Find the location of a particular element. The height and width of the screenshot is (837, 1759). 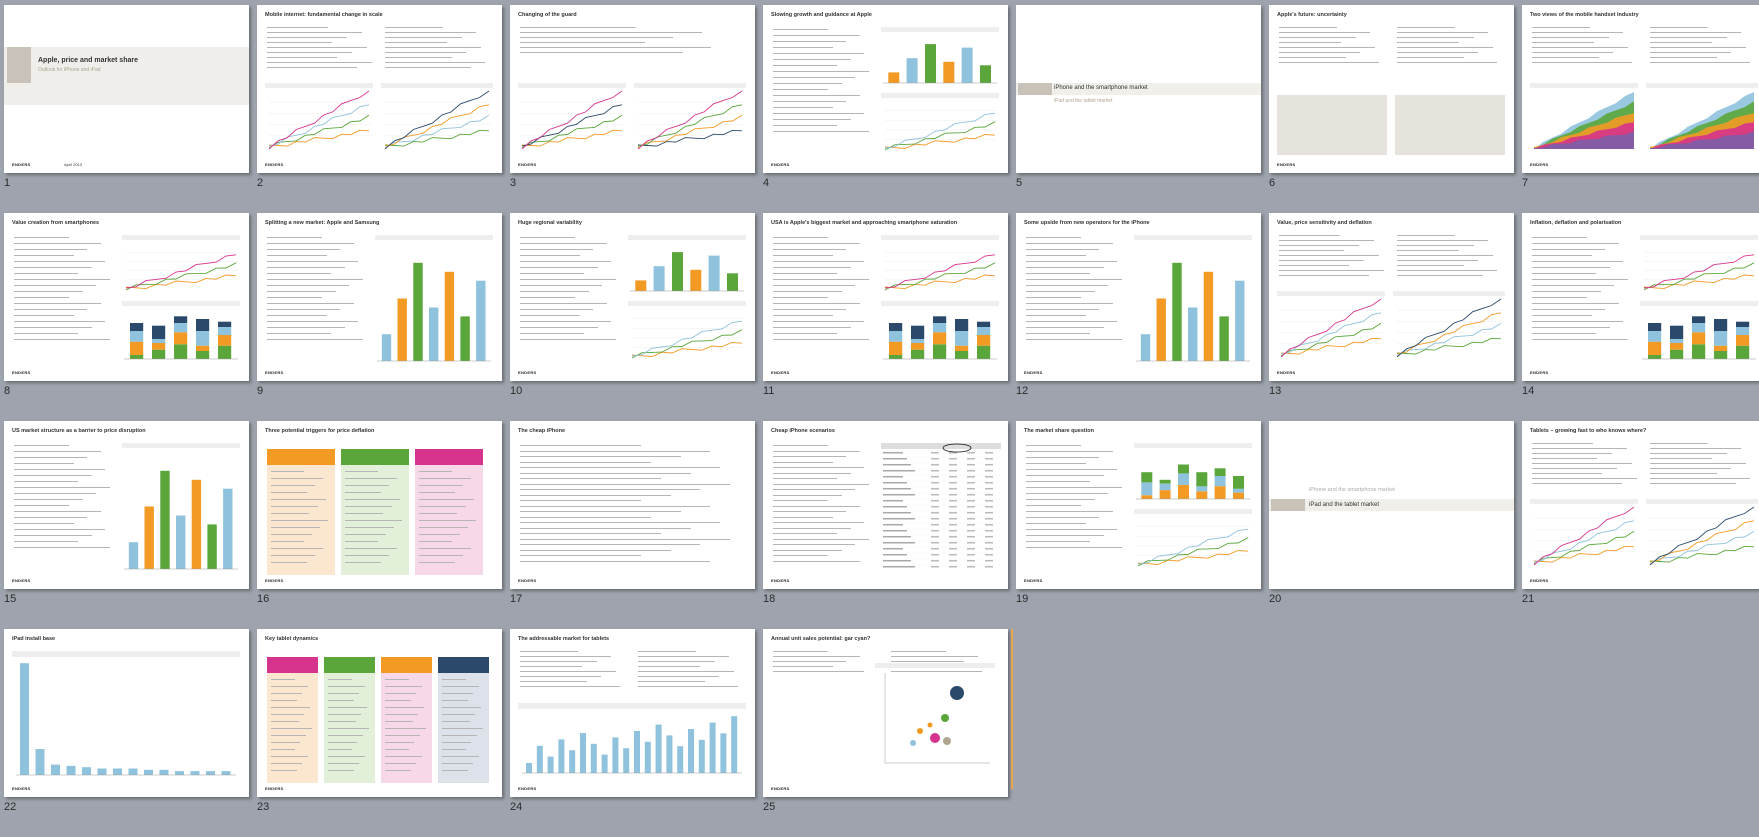

slide-cell: iPad install base ENDERS 22 is located at coordinates (126, 733).